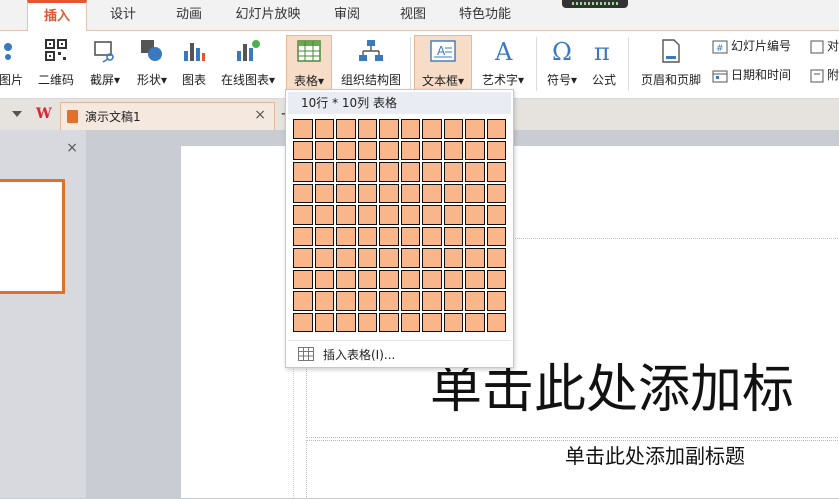 The width and height of the screenshot is (839, 499). What do you see at coordinates (824, 46) in the screenshot?
I see `object-button: 对` at bounding box center [824, 46].